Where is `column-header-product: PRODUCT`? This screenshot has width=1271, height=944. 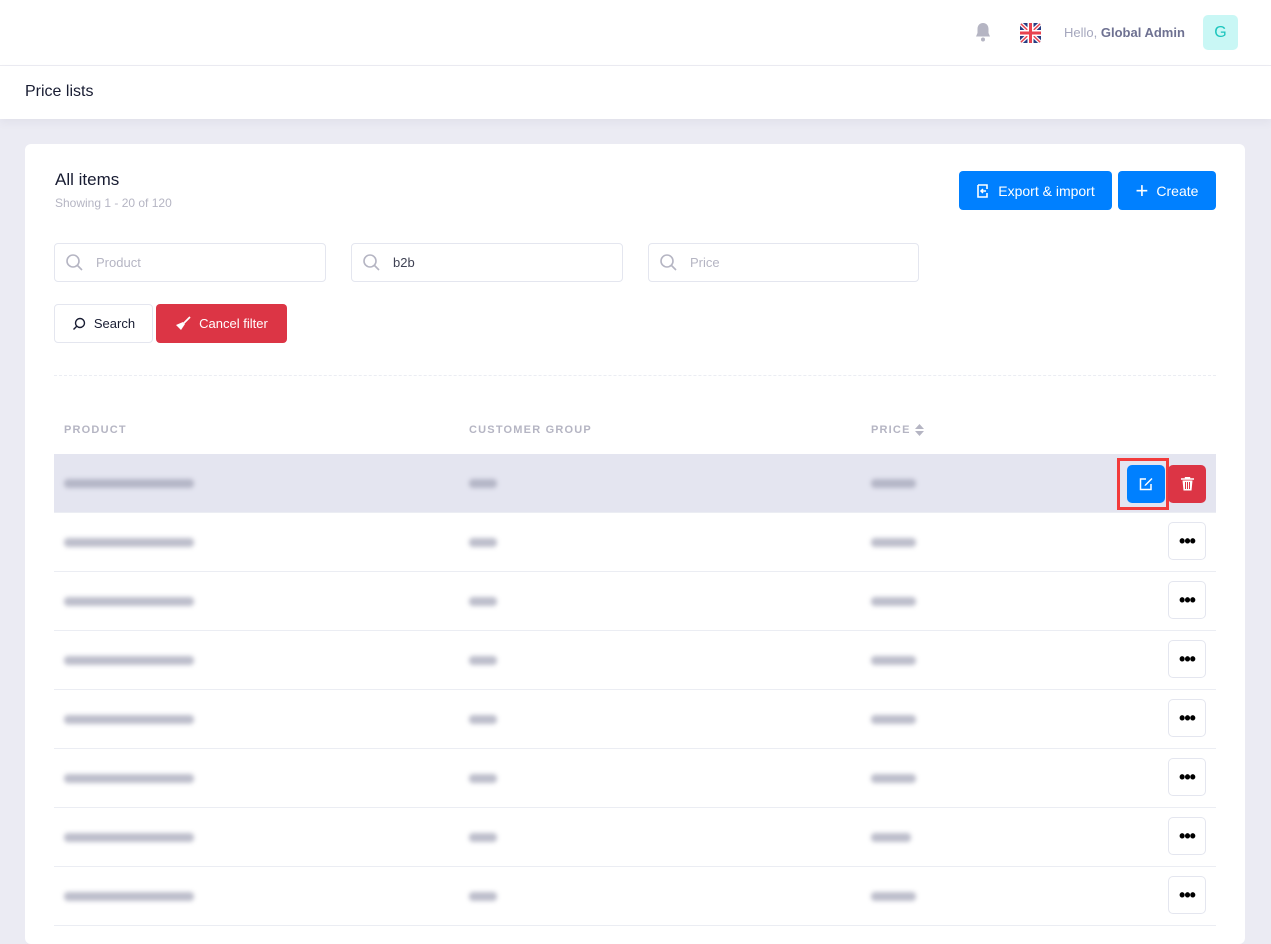 column-header-product: PRODUCT is located at coordinates (95, 430).